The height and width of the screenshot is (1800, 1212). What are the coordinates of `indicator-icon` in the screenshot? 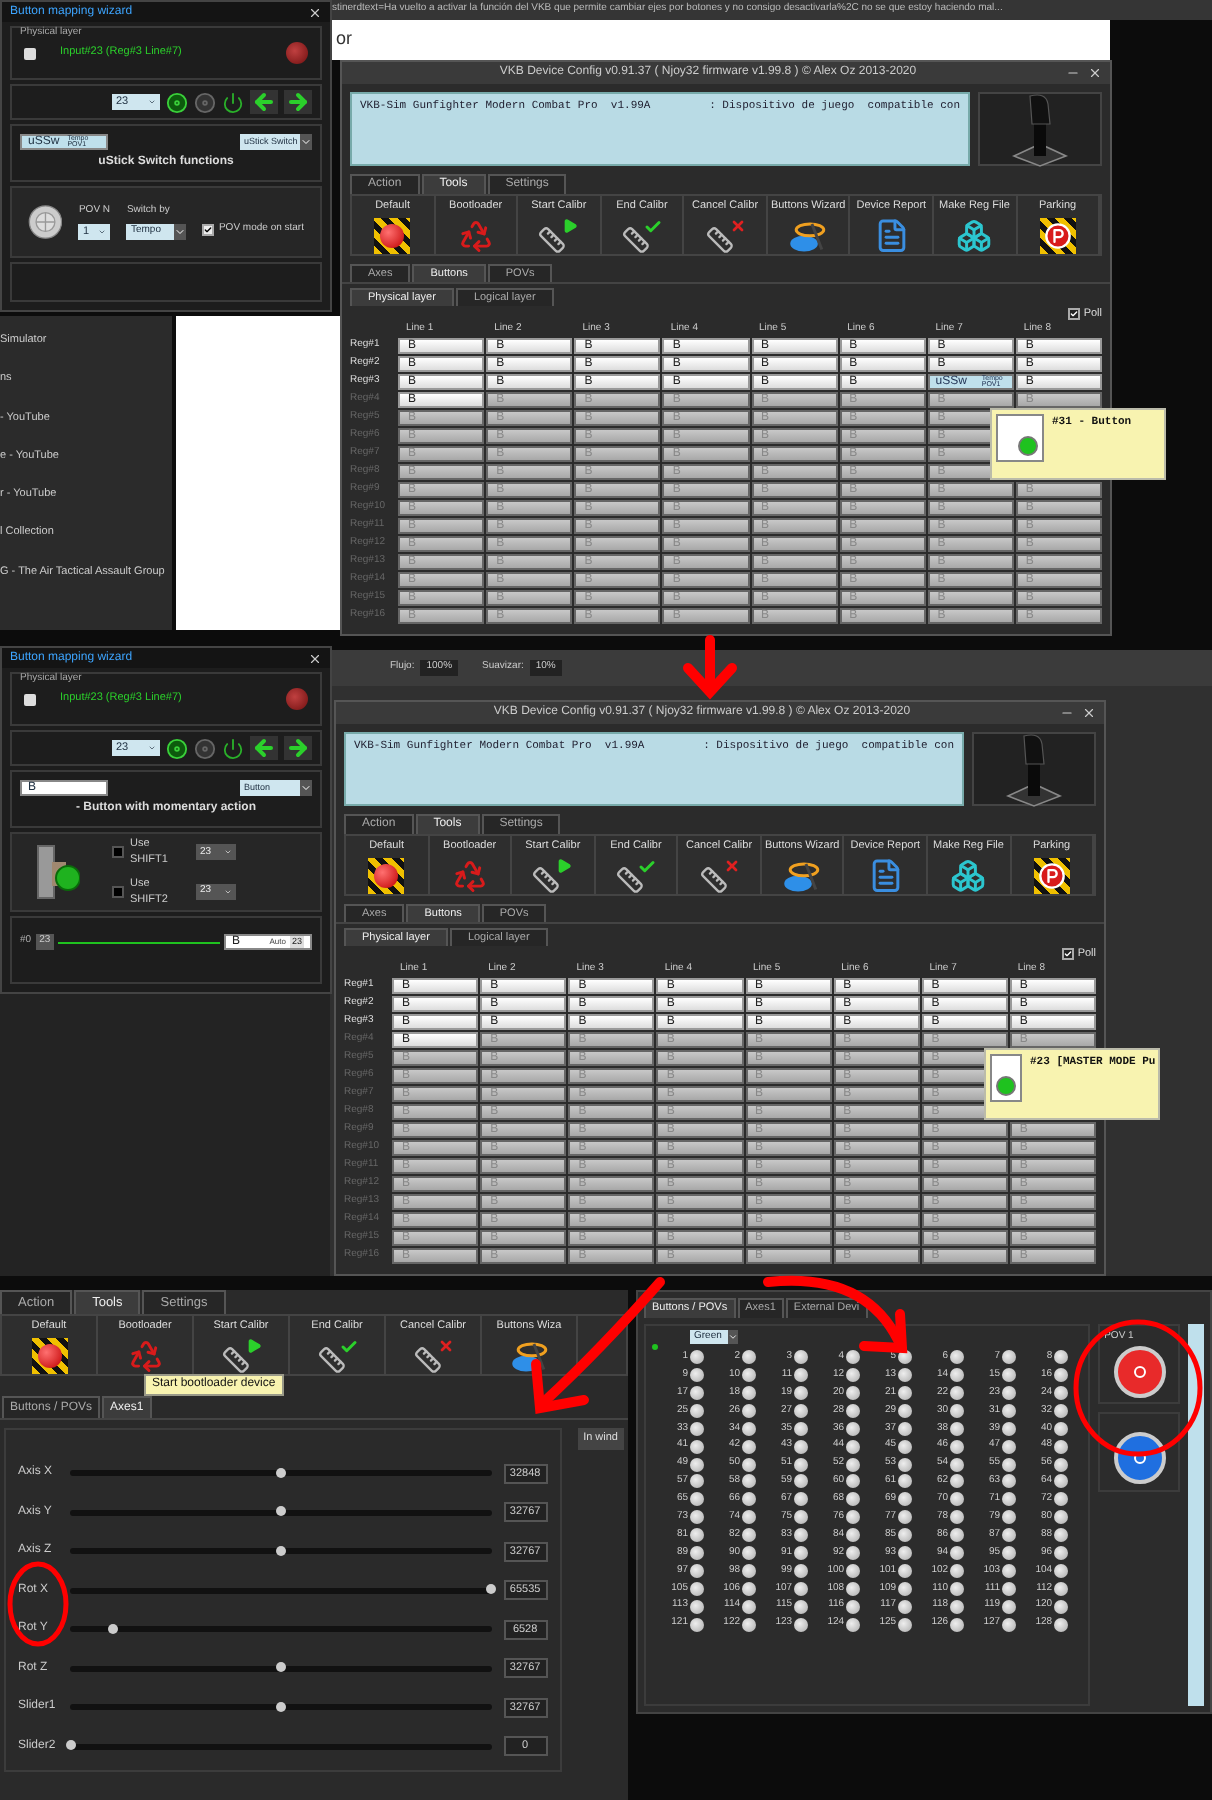 It's located at (30, 699).